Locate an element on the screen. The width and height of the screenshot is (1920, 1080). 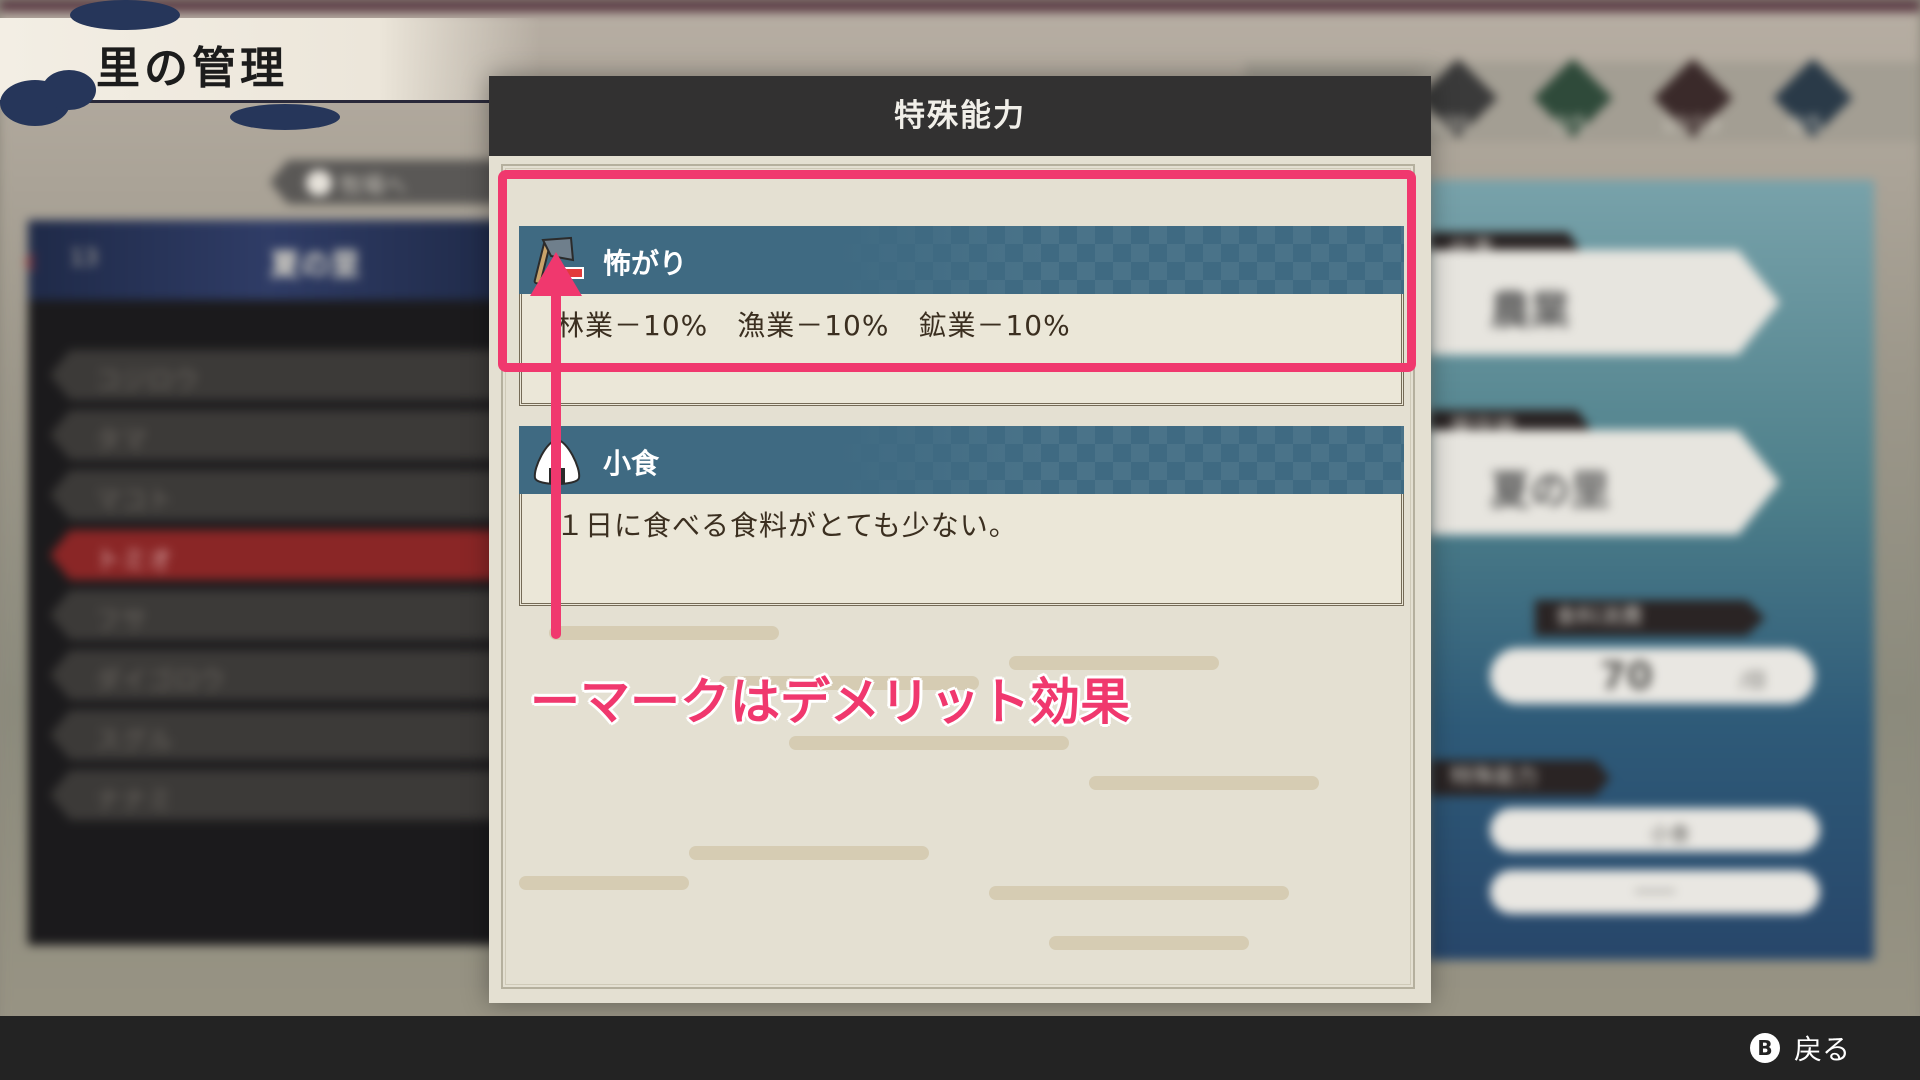
ability-chip: 小食 is located at coordinates (1655, 830).